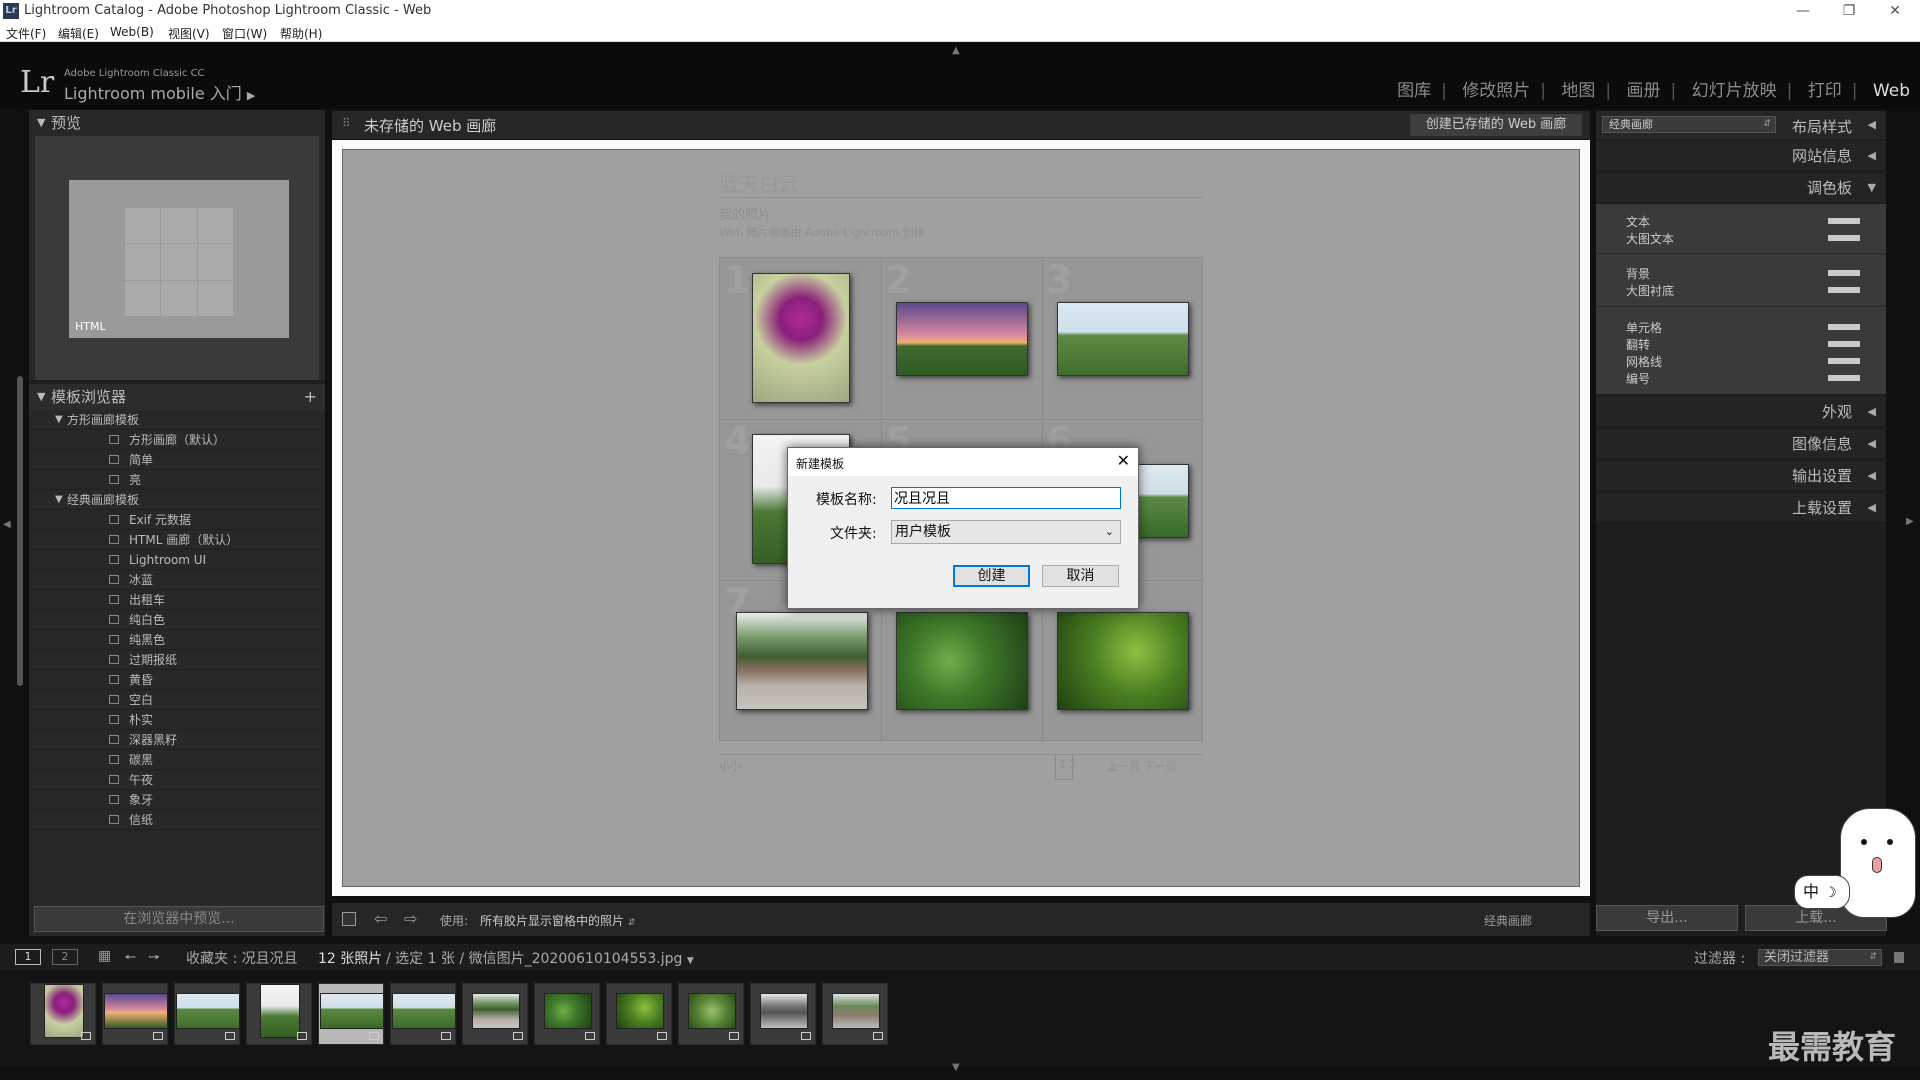 This screenshot has height=1080, width=1920. Describe the element at coordinates (846, 500) in the screenshot. I see `template-name-label: 模板名称:` at that location.